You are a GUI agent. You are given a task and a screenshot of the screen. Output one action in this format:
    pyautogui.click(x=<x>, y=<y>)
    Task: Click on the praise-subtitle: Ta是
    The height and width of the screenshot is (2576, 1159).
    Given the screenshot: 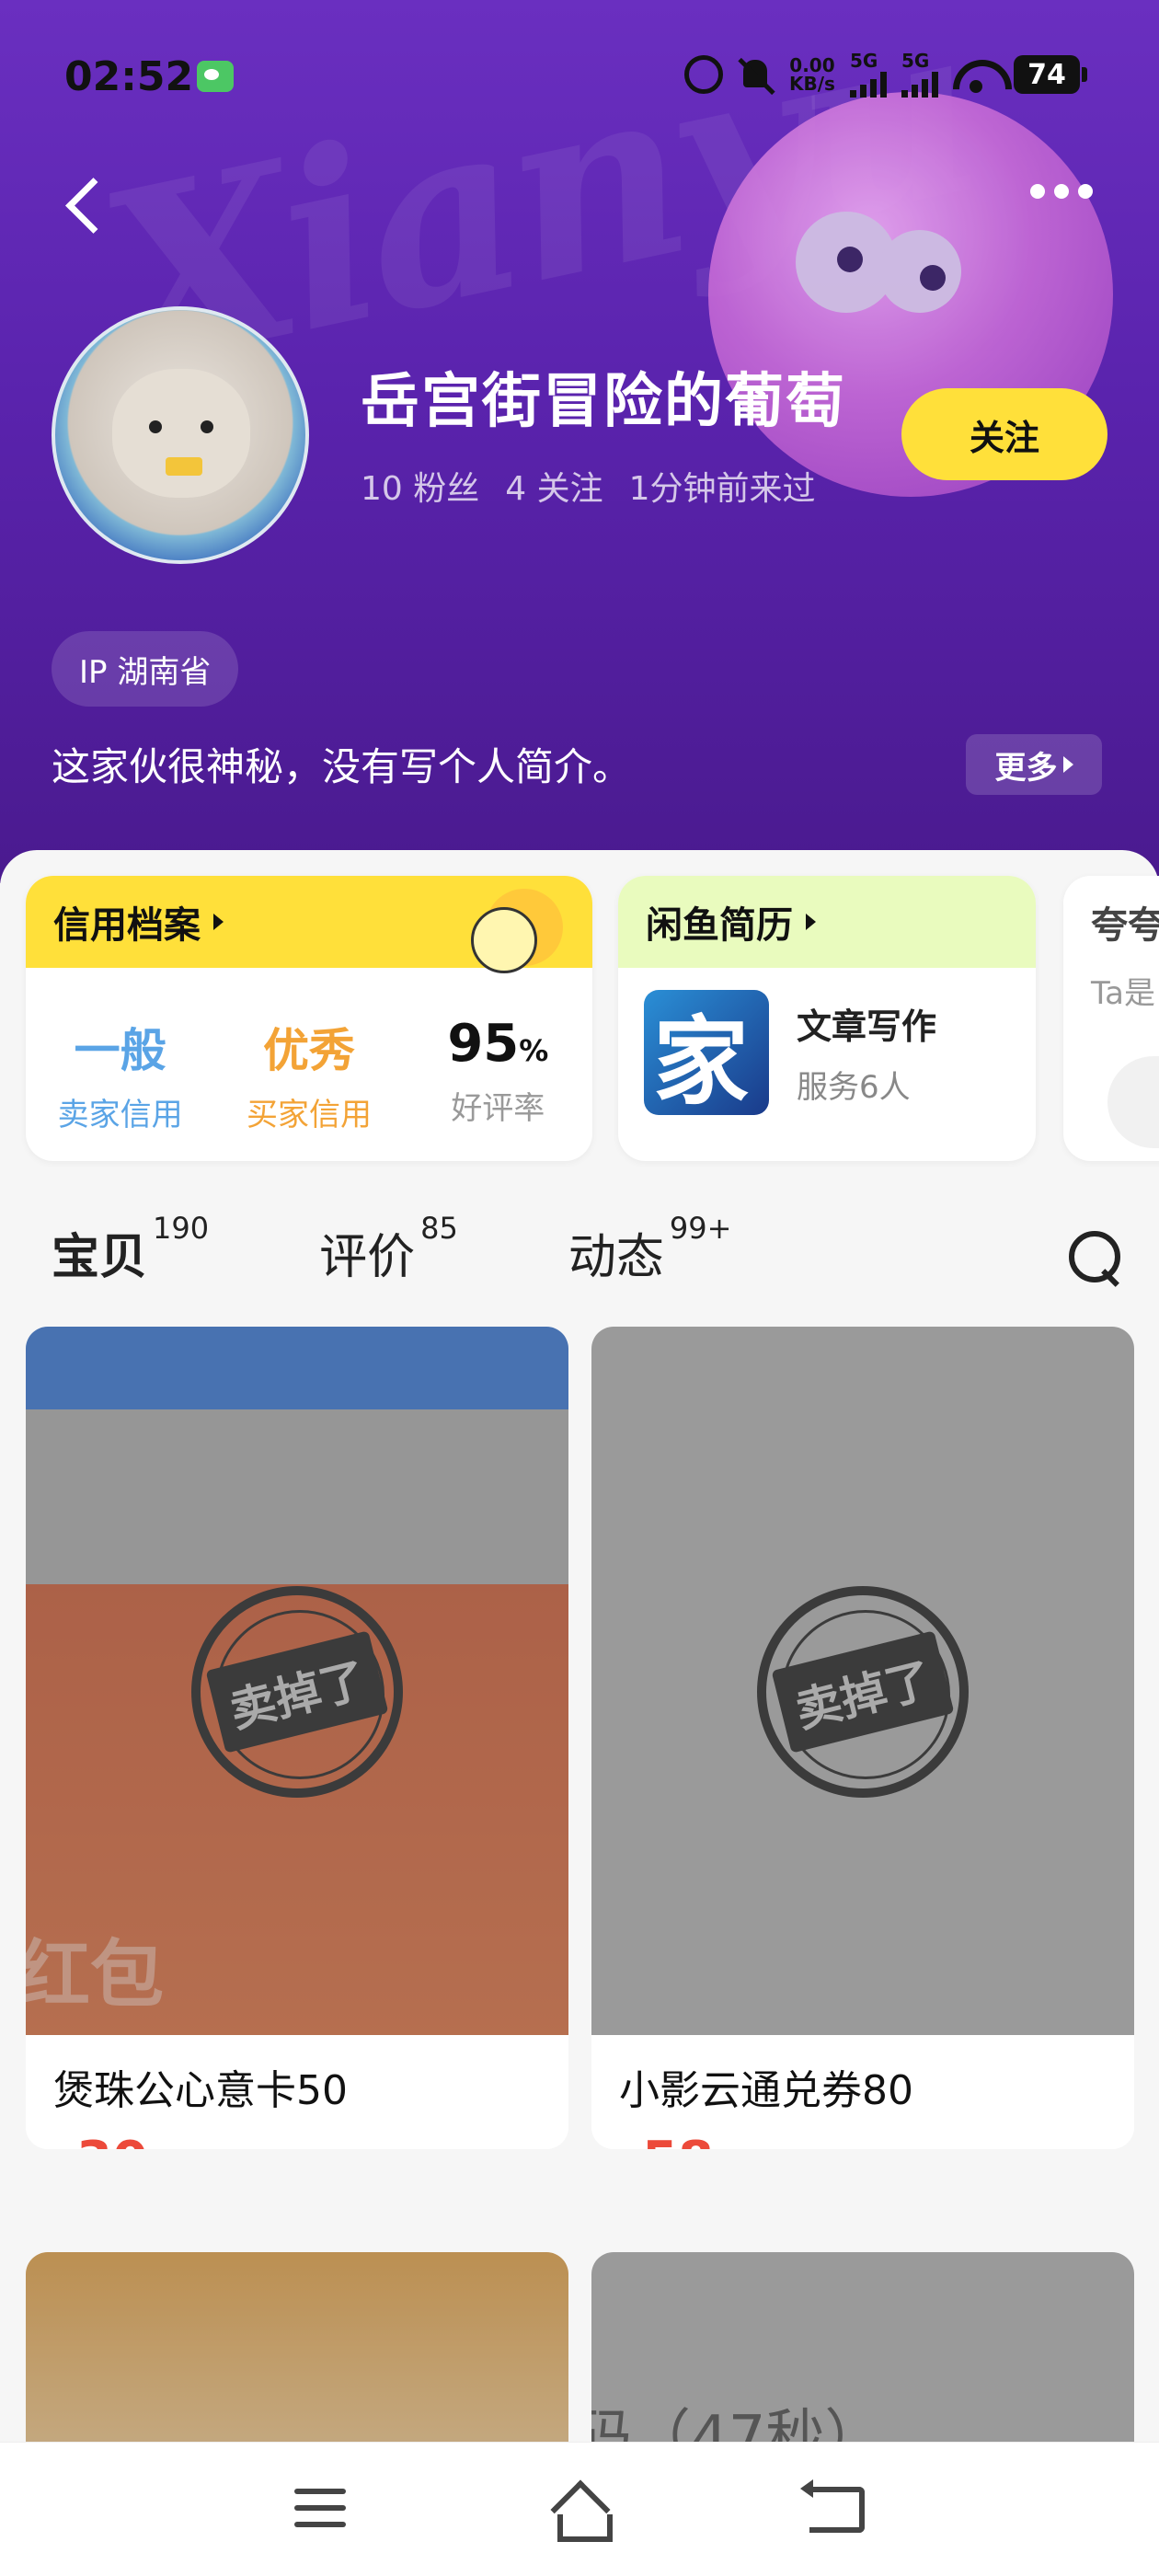 What is the action you would take?
    pyautogui.click(x=1123, y=993)
    